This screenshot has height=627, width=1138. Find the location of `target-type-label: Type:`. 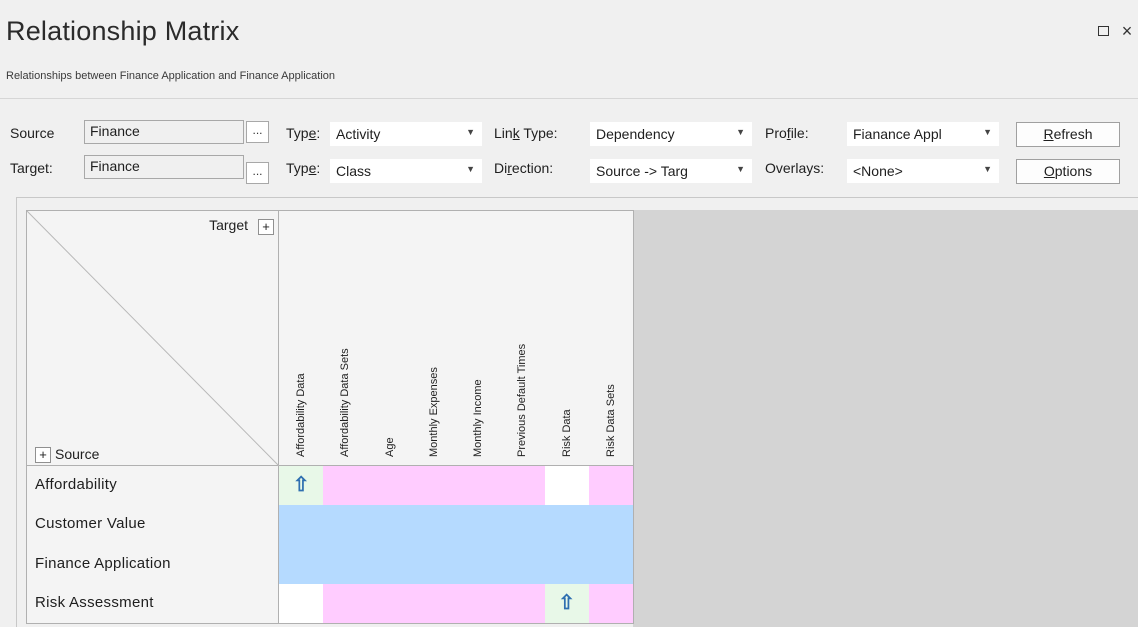

target-type-label: Type: is located at coordinates (303, 168).